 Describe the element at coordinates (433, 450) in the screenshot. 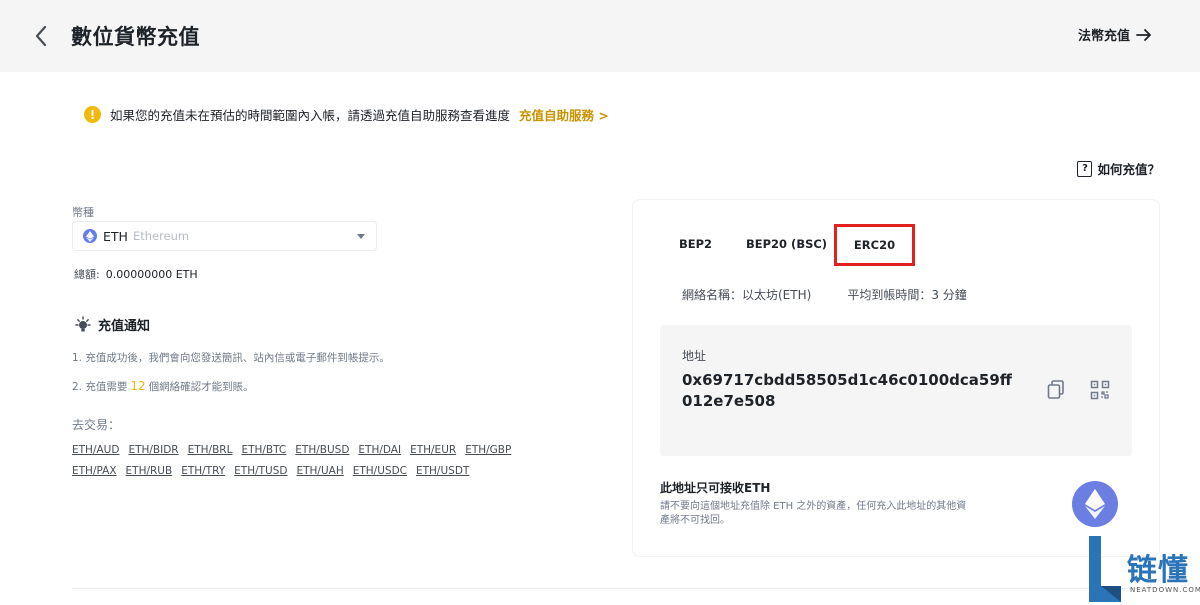

I see `trade-pair-link: ETH/EUR` at that location.